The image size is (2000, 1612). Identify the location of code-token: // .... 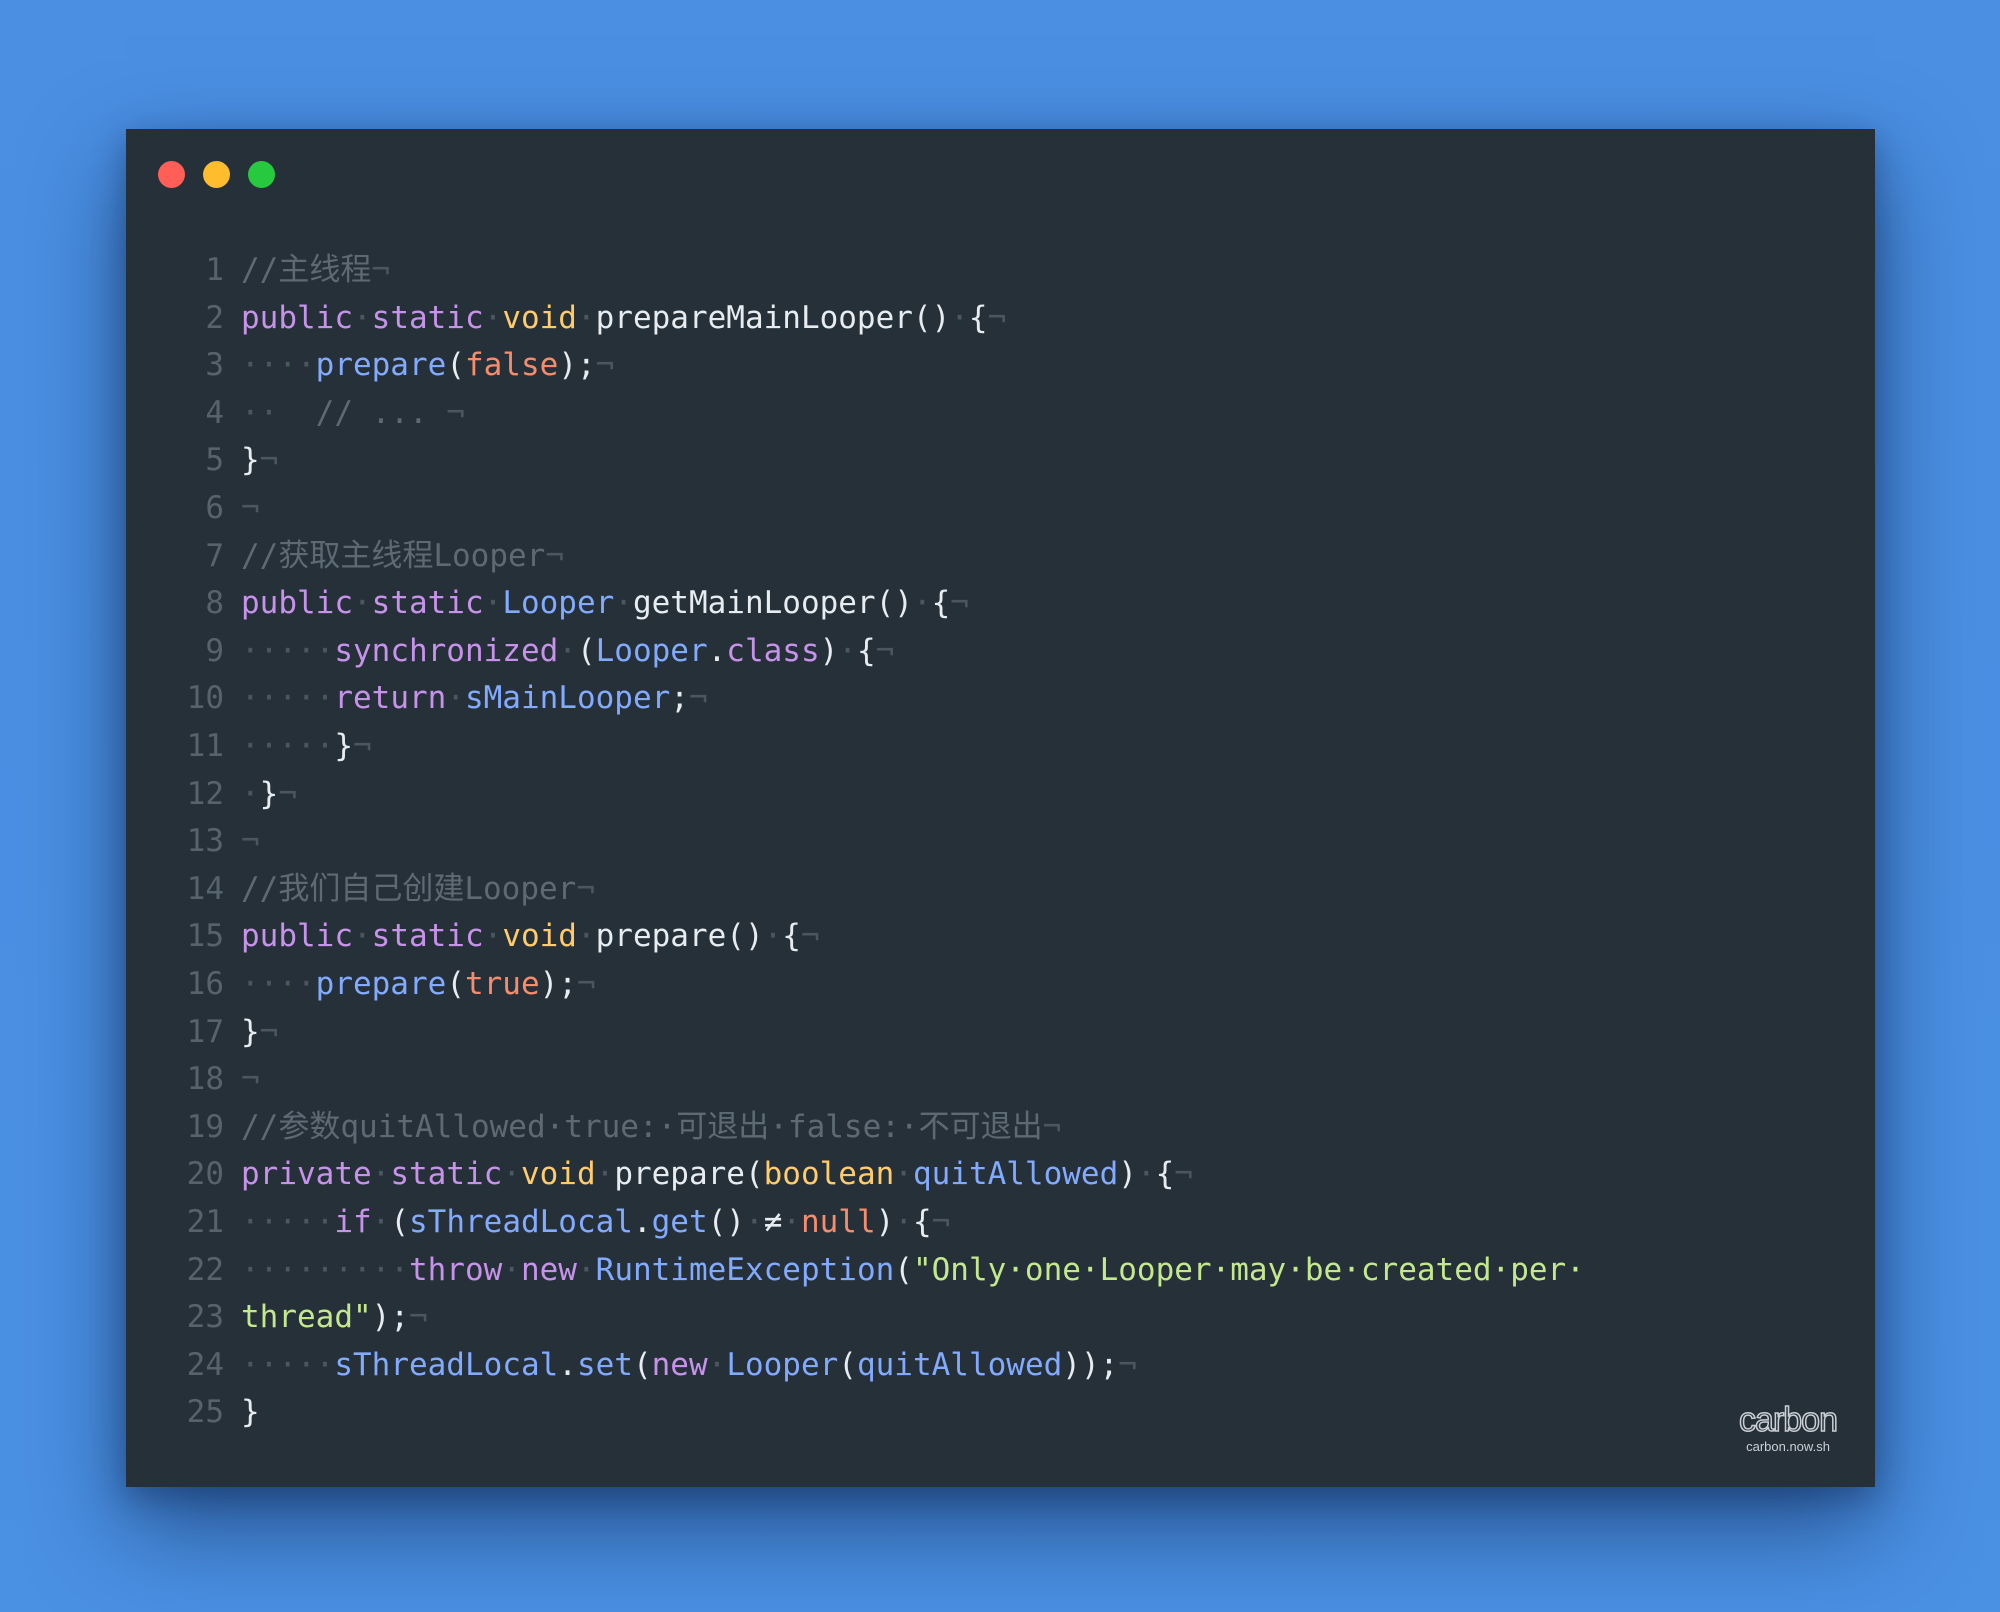
(371, 412).